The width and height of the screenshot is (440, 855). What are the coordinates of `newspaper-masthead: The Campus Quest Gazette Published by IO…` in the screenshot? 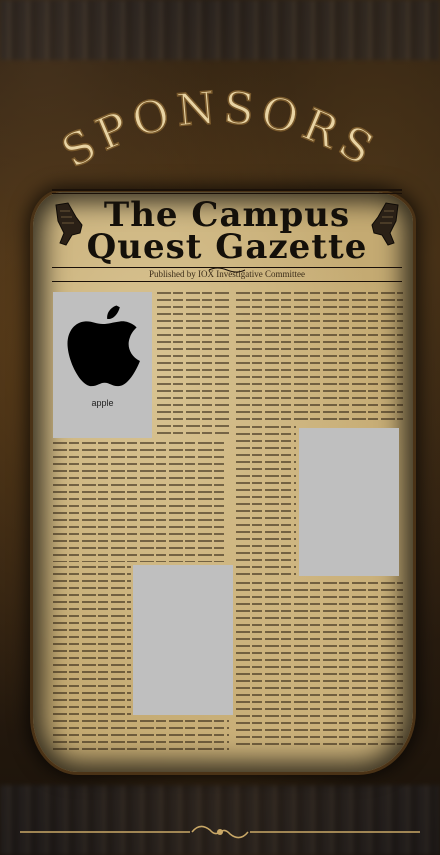 It's located at (227, 236).